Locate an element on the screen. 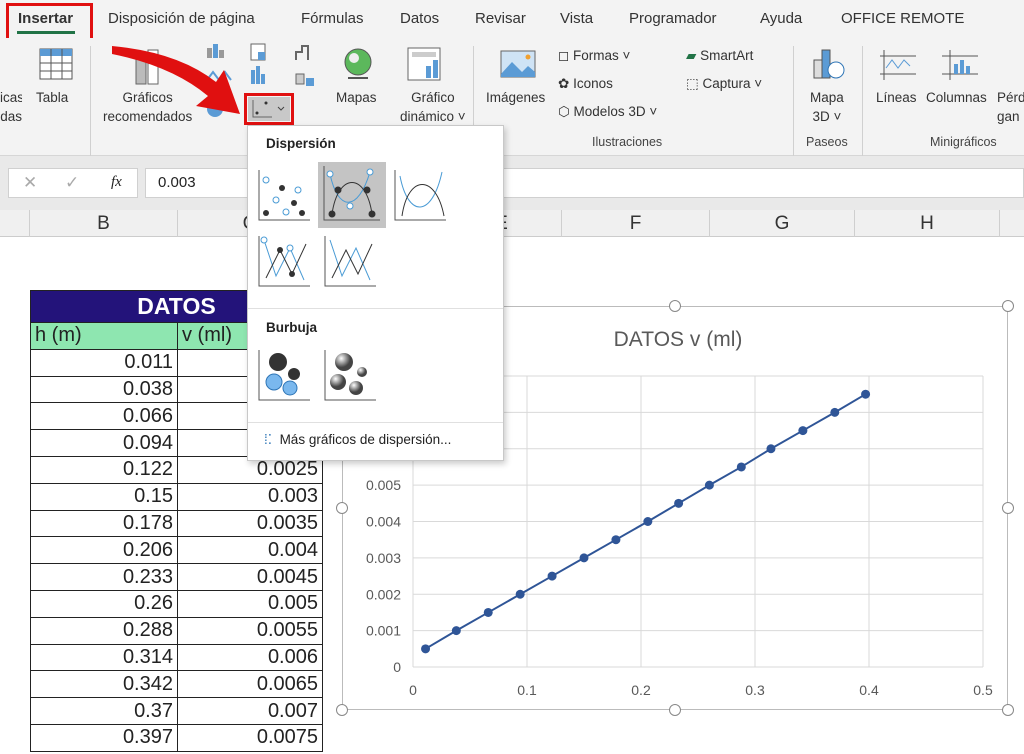 The height and width of the screenshot is (754, 1024). cell-h: 0.288 is located at coordinates (104, 630).